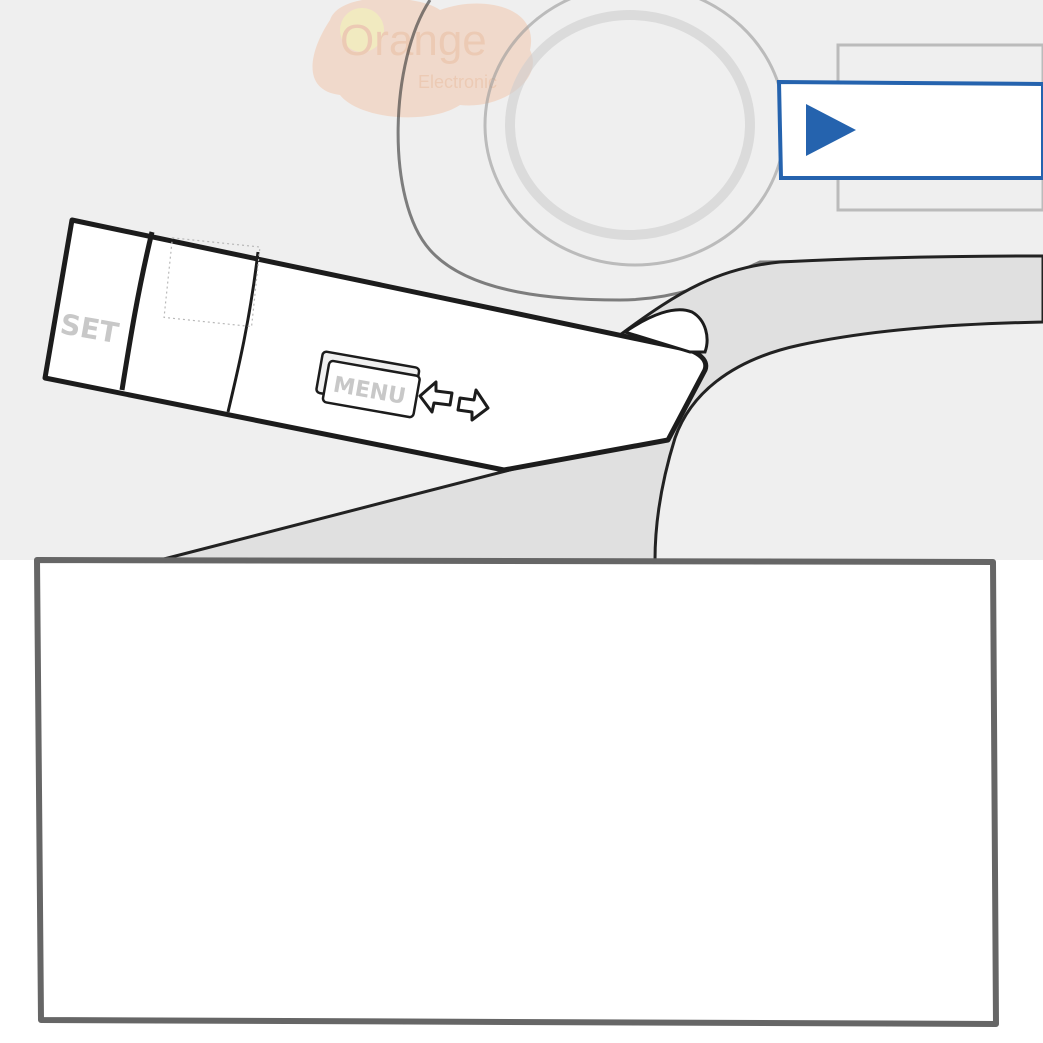  What do you see at coordinates (413, 40) in the screenshot?
I see `watermark-brand: Orange` at bounding box center [413, 40].